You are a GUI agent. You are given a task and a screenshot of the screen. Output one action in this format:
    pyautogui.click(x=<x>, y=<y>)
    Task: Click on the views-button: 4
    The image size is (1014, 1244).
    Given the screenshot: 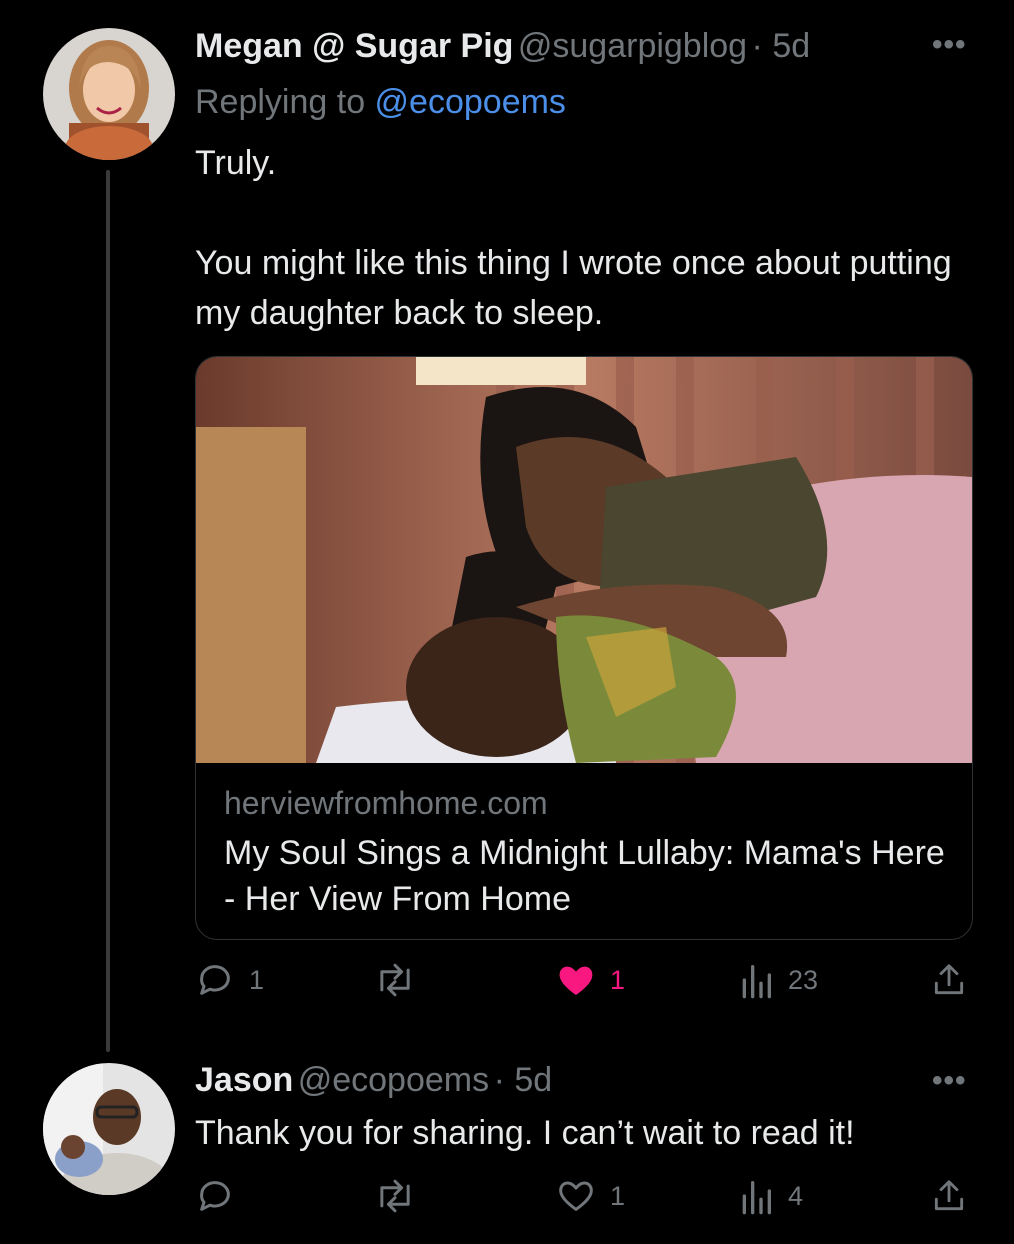 What is the action you would take?
    pyautogui.click(x=770, y=1196)
    